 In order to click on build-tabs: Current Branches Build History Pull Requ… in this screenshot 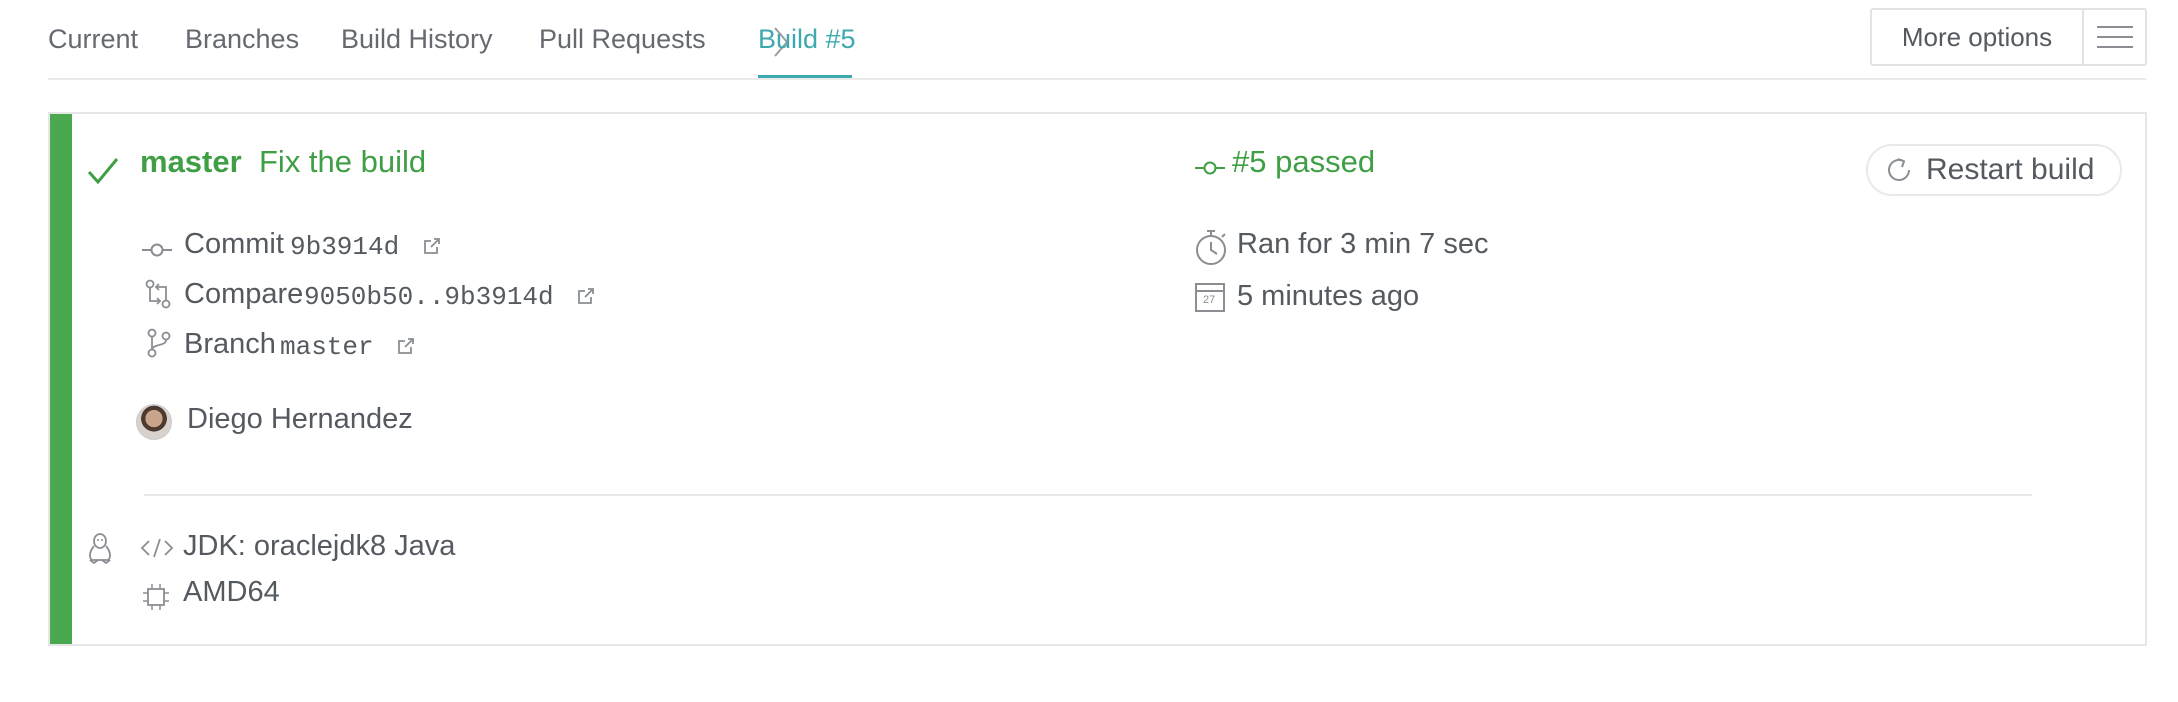, I will do `click(1113, 40)`.